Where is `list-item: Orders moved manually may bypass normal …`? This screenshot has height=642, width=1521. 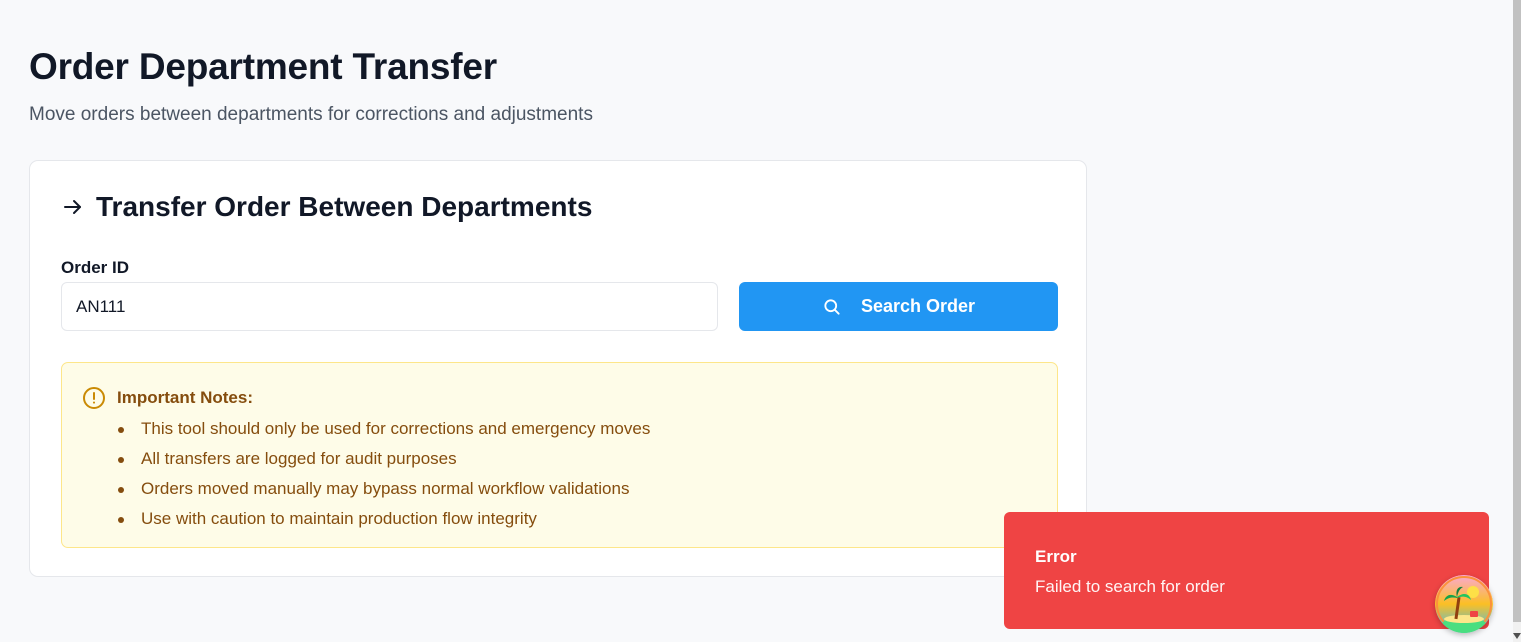 list-item: Orders moved manually may bypass normal … is located at coordinates (383, 489).